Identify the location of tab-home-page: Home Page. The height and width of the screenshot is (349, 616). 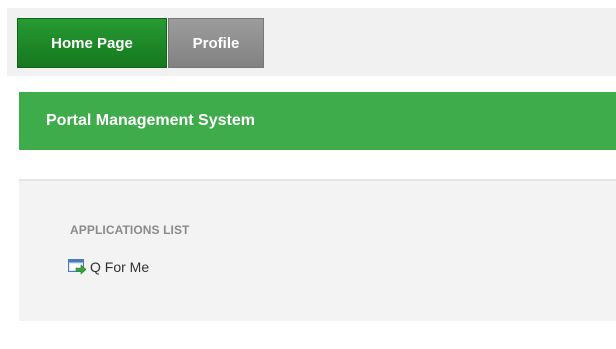
(92, 43).